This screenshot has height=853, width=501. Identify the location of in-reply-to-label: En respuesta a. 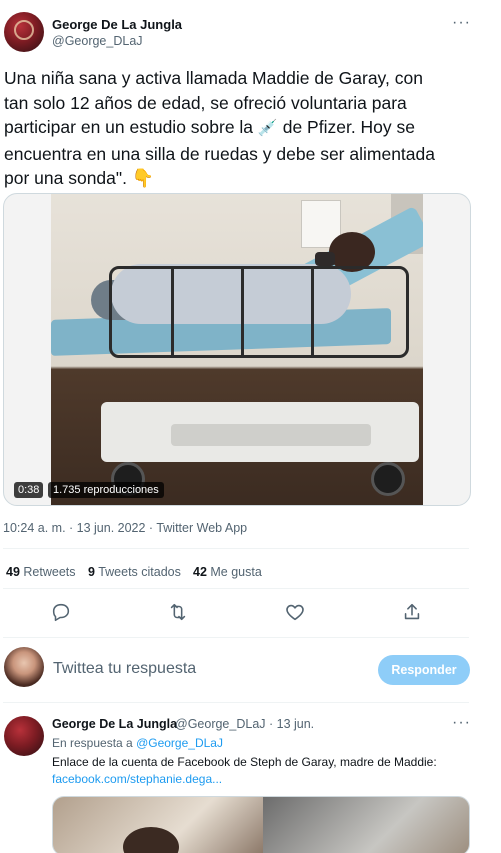
(92, 743).